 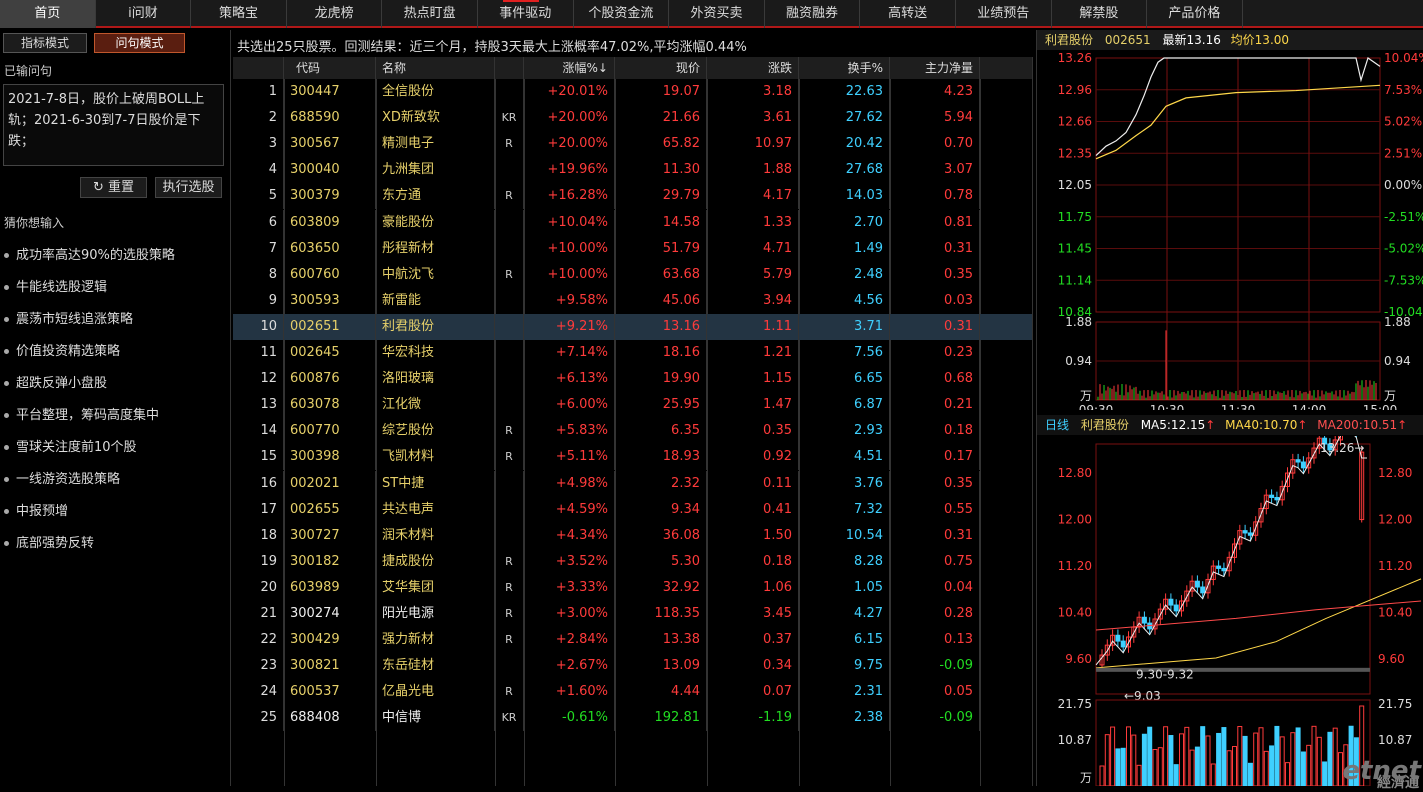 I want to click on nav-tab-9: 高转送, so click(x=908, y=14).